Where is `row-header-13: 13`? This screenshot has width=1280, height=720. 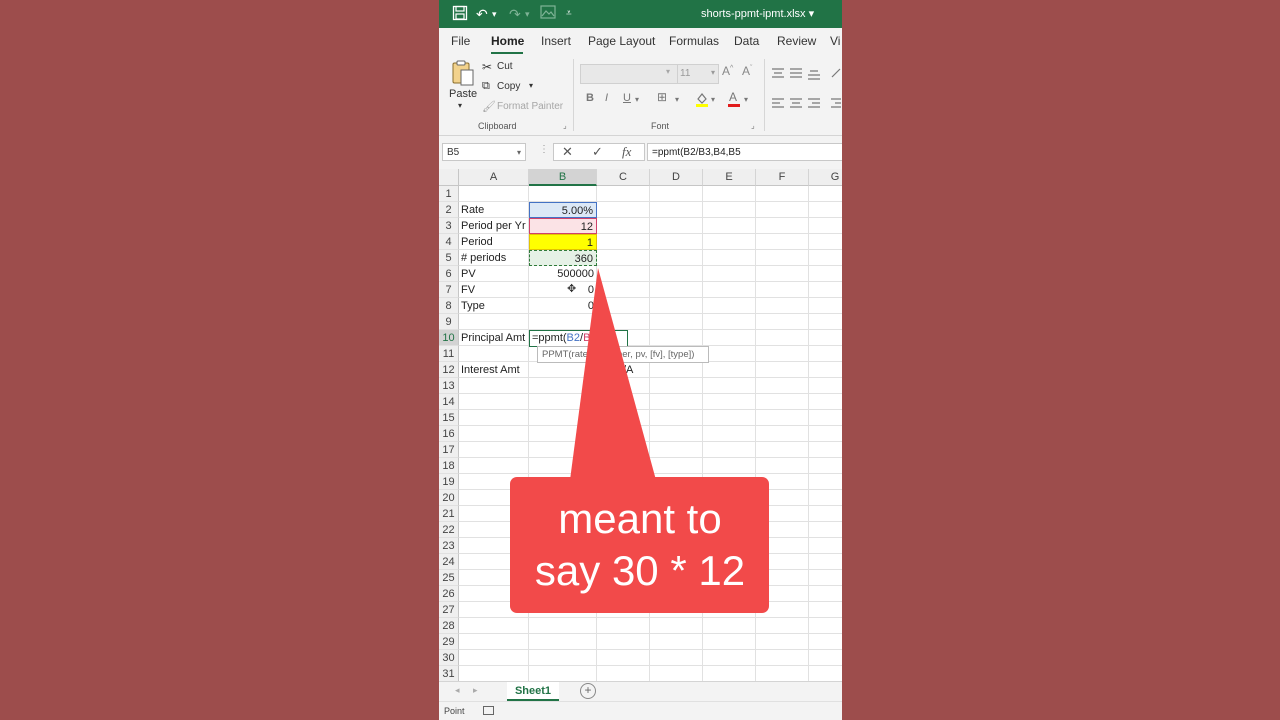 row-header-13: 13 is located at coordinates (449, 386).